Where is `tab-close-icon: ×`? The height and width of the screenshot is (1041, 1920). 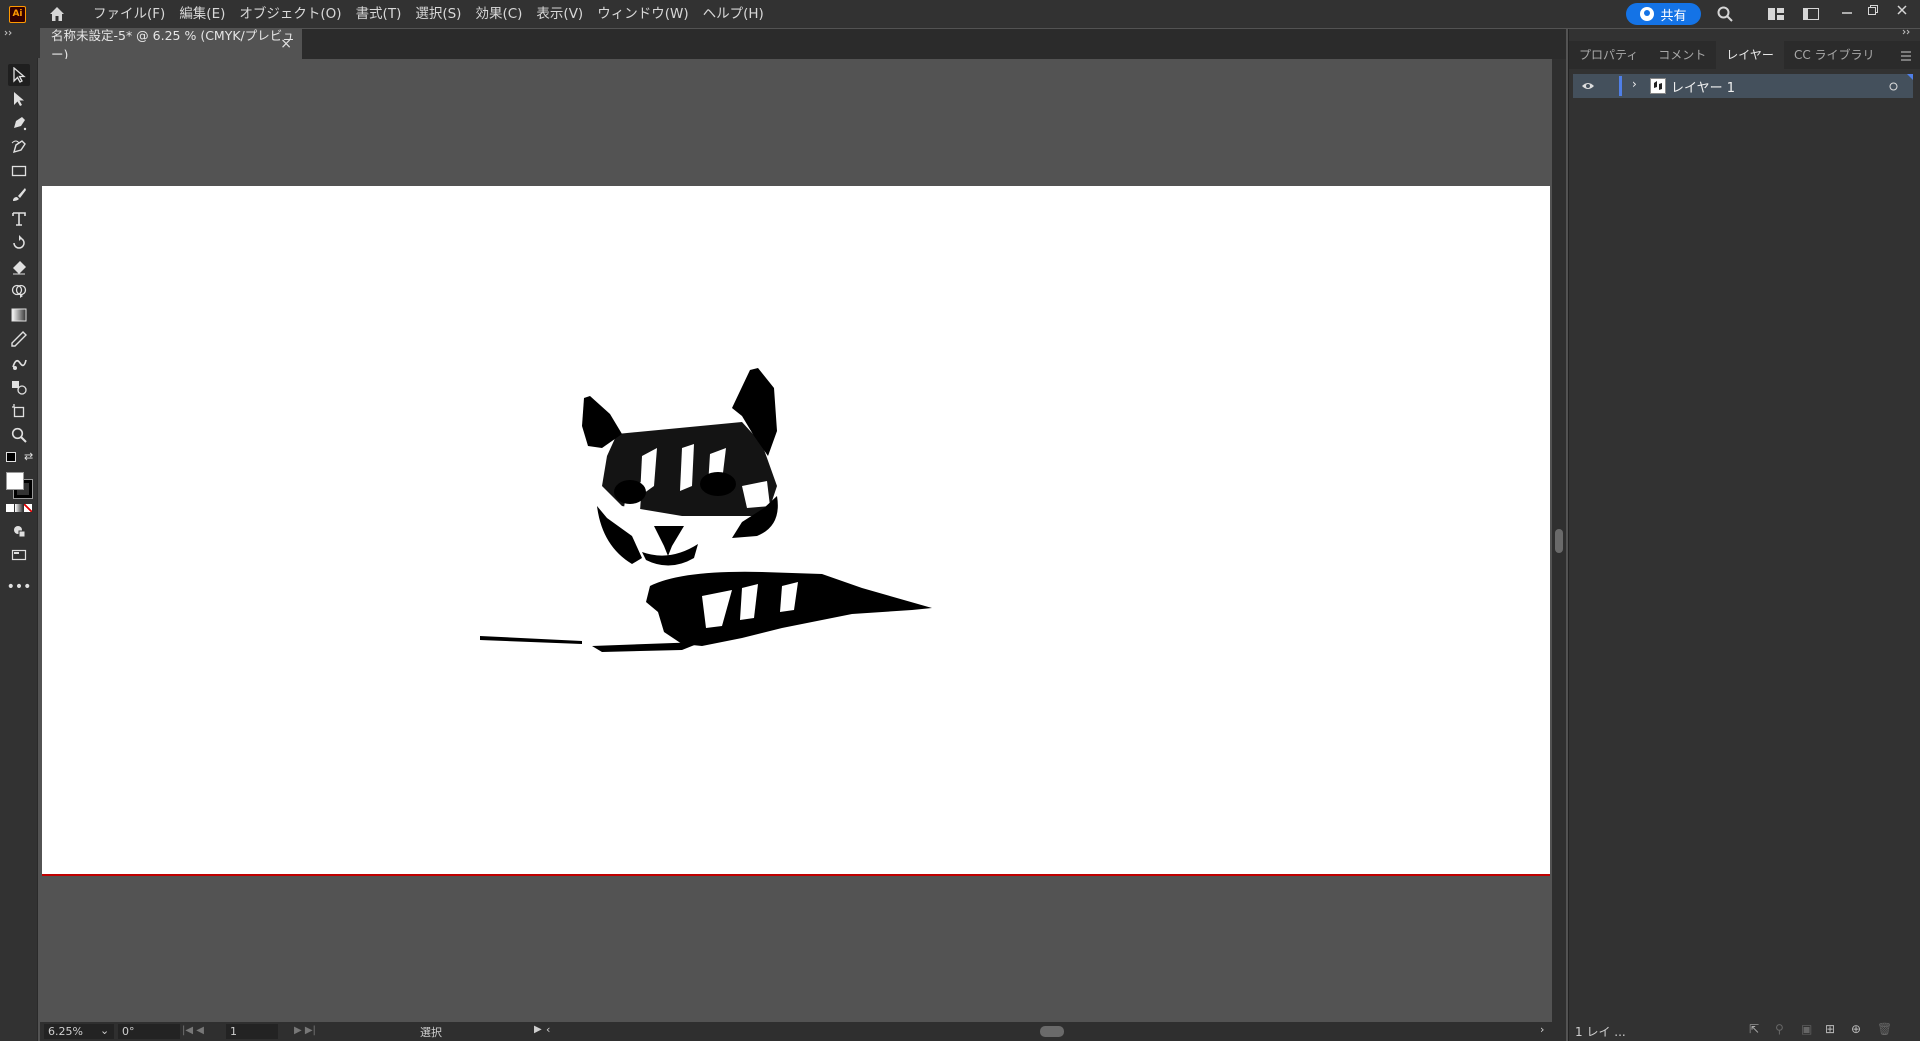
tab-close-icon: × is located at coordinates (286, 44).